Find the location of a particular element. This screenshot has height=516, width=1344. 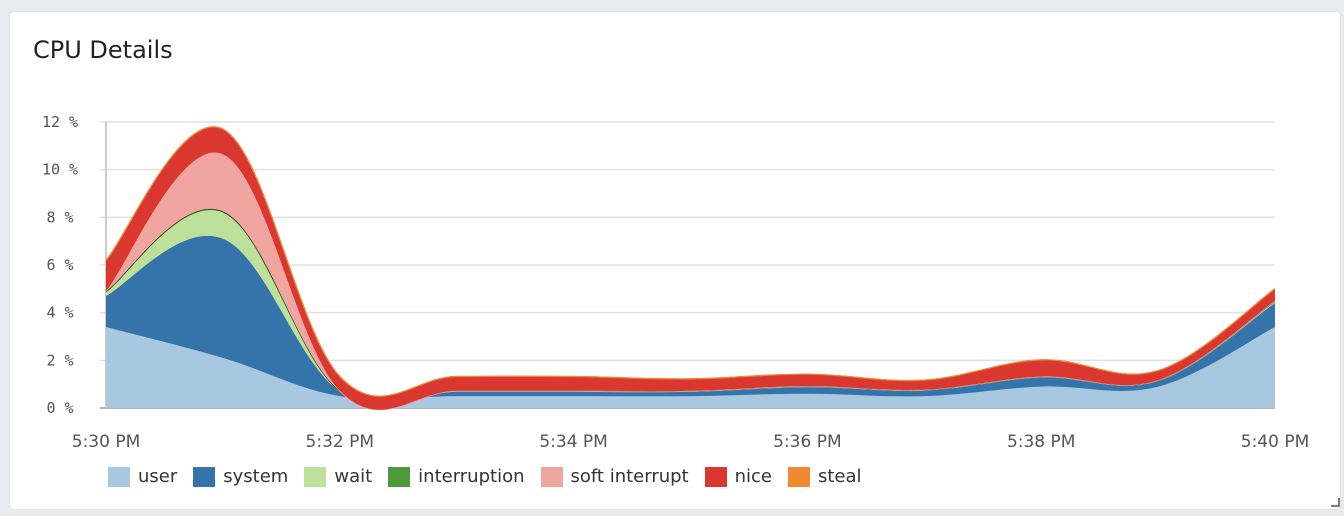

x-tick-label: 5:36 PM is located at coordinates (807, 442).